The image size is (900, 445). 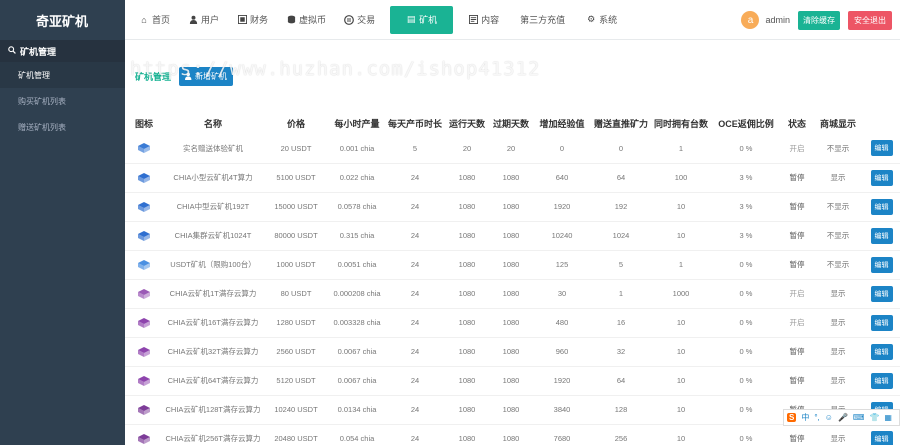 What do you see at coordinates (888, 417) in the screenshot?
I see `ime-button: ▦` at bounding box center [888, 417].